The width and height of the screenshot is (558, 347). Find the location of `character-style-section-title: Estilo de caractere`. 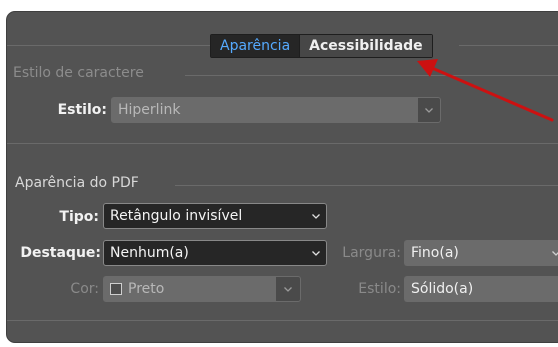

character-style-section-title: Estilo de caractere is located at coordinates (78, 73).